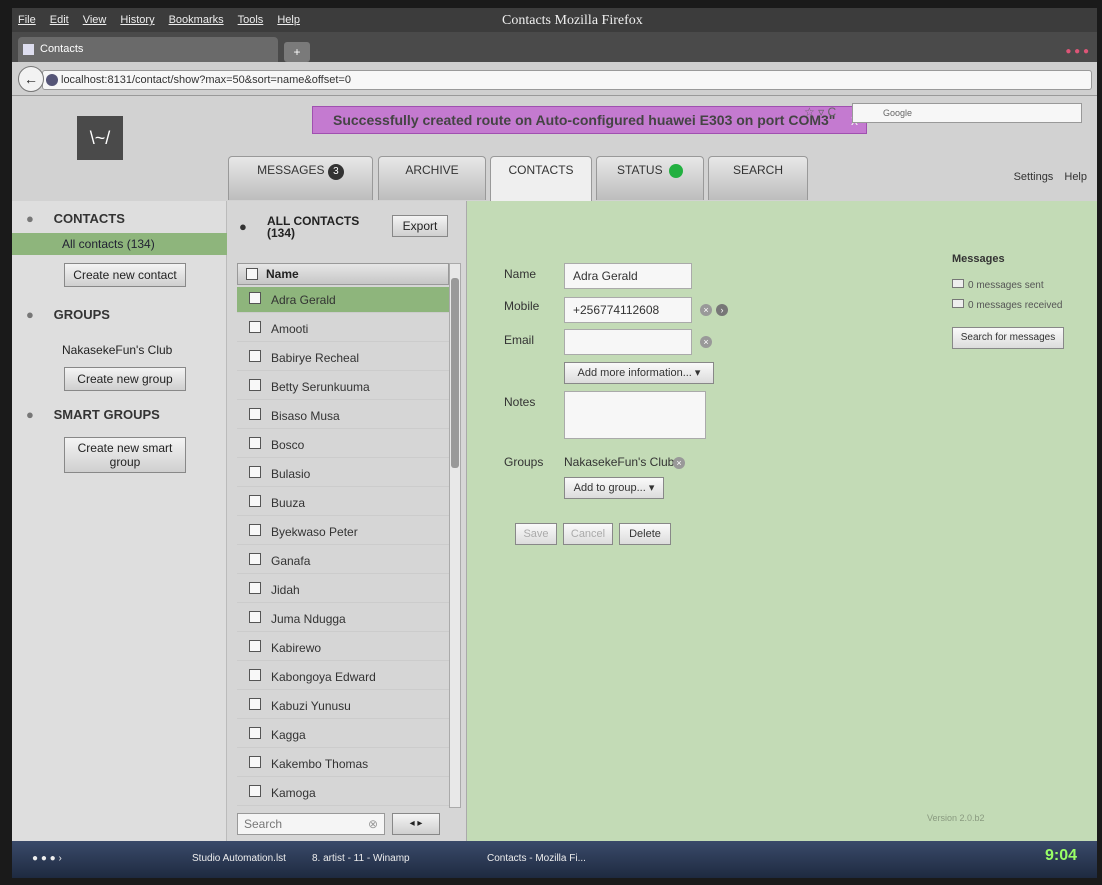  Describe the element at coordinates (635, 415) in the screenshot. I see `notes-textarea` at that location.